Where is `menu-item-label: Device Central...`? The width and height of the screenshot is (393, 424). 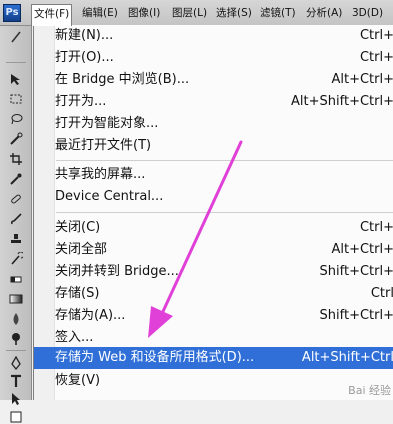 menu-item-label: Device Central... is located at coordinates (109, 196).